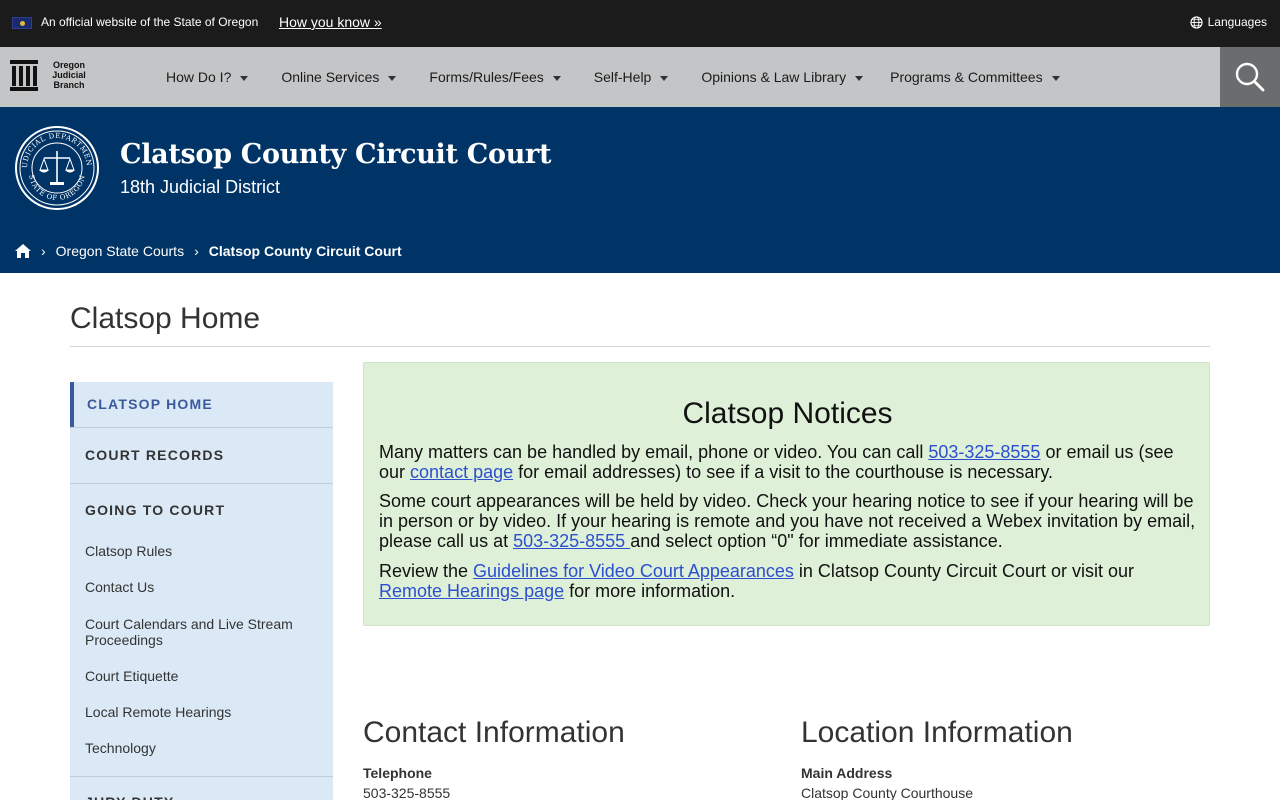  What do you see at coordinates (774, 77) in the screenshot?
I see `nav-label: Opinions & Law Library` at bounding box center [774, 77].